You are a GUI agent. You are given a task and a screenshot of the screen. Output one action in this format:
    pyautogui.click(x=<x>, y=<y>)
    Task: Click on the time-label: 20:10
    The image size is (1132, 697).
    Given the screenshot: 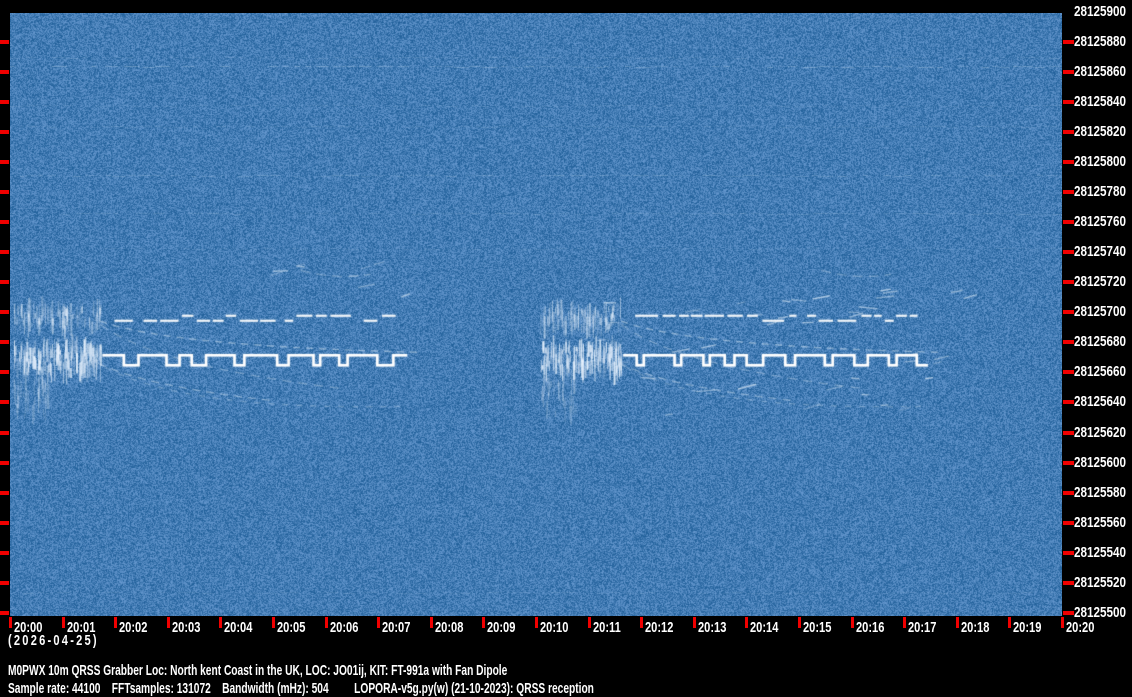 What is the action you would take?
    pyautogui.click(x=554, y=627)
    